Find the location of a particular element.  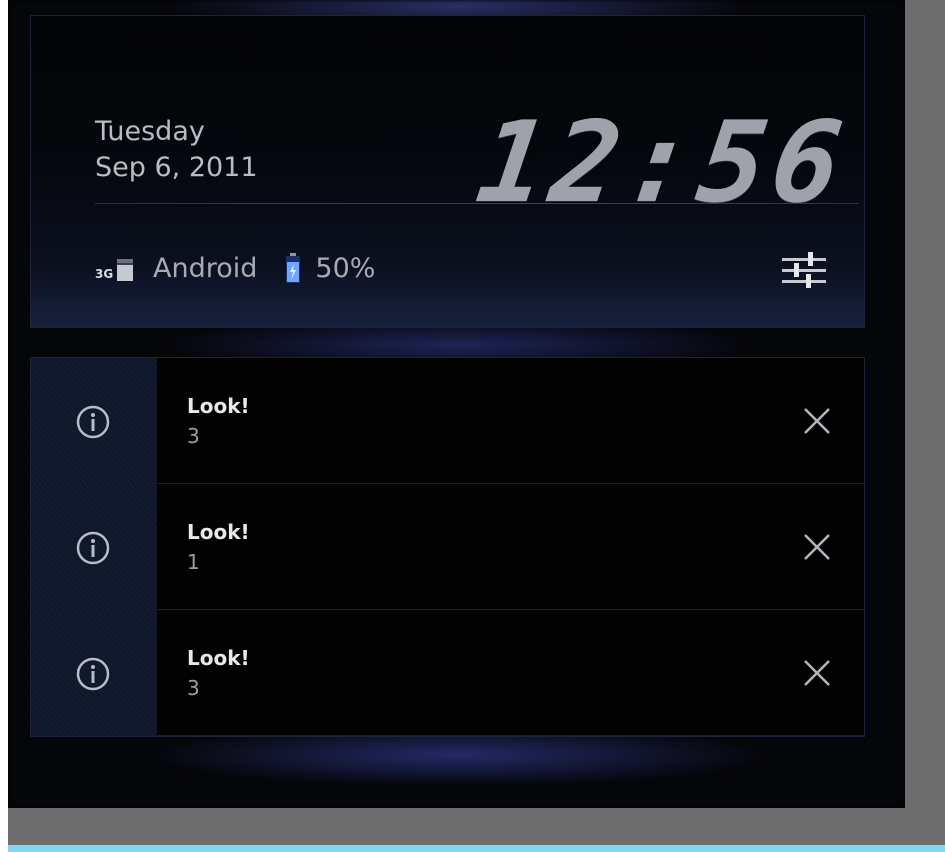

signal-3g-icon: 3G is located at coordinates (117, 268).